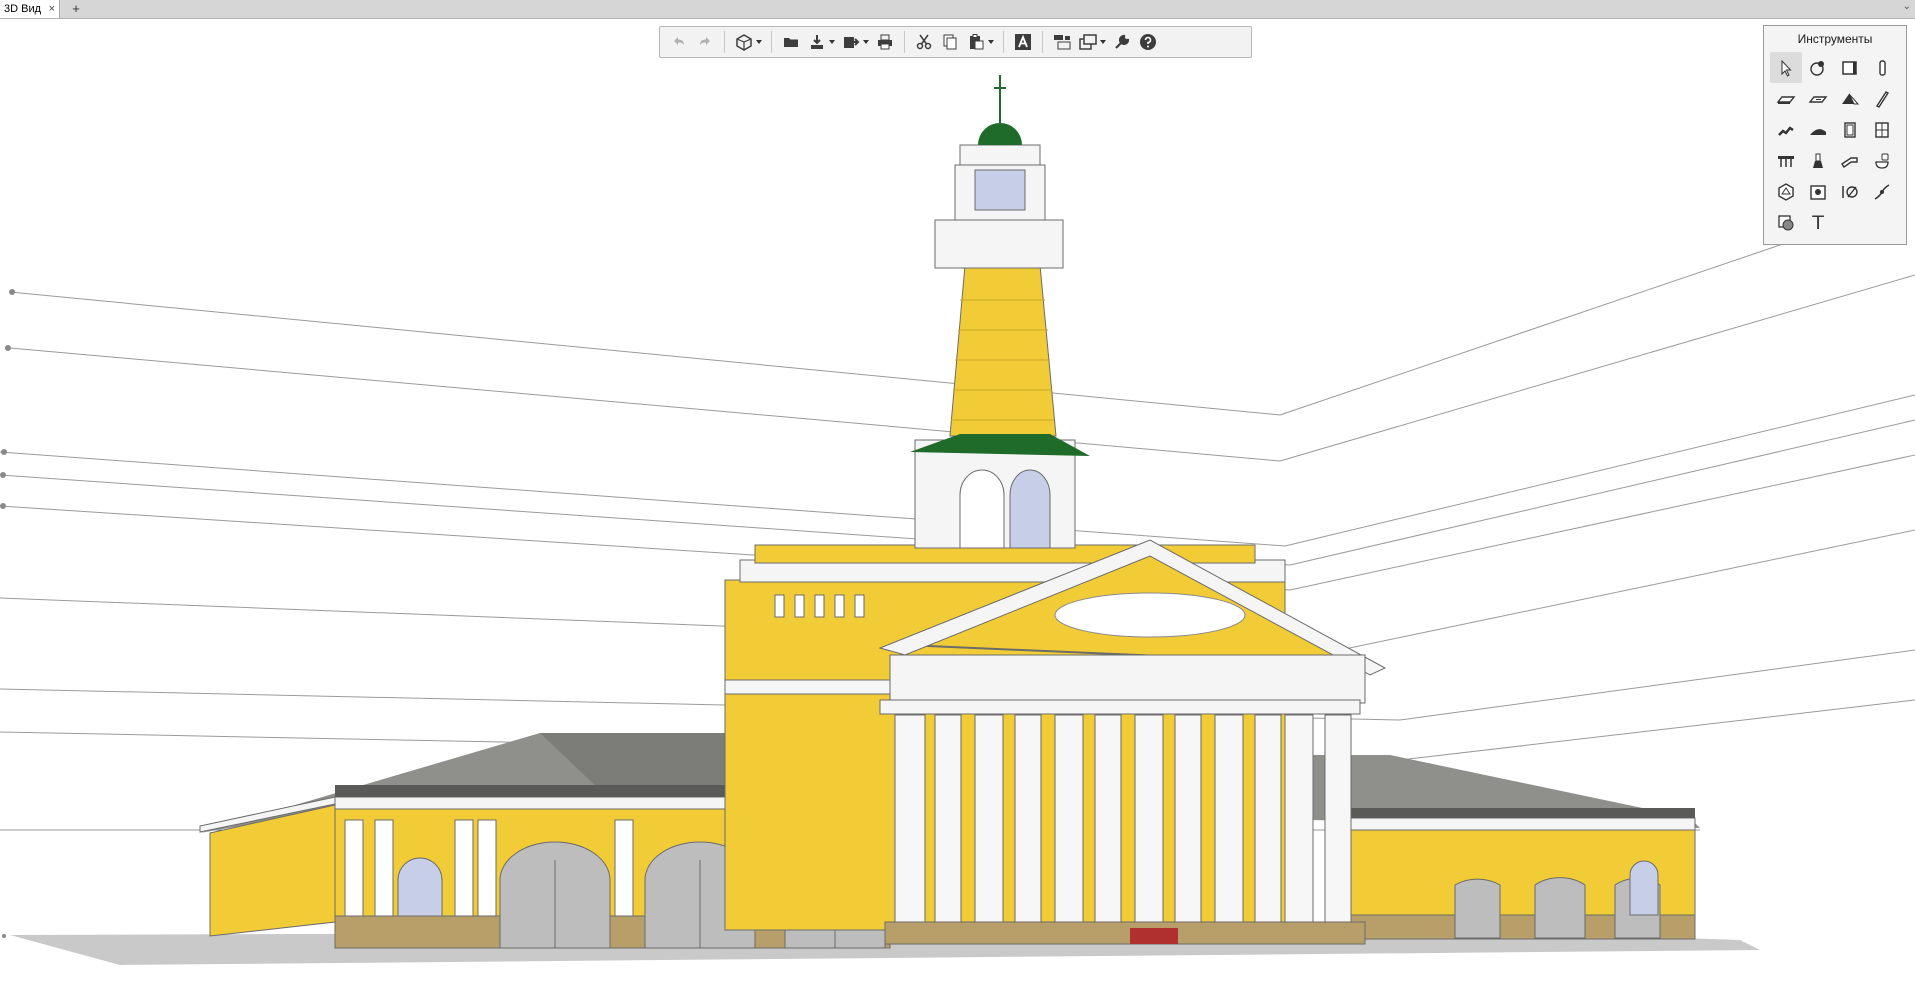  Describe the element at coordinates (1000, 134) in the screenshot. I see `tower-dome` at that location.